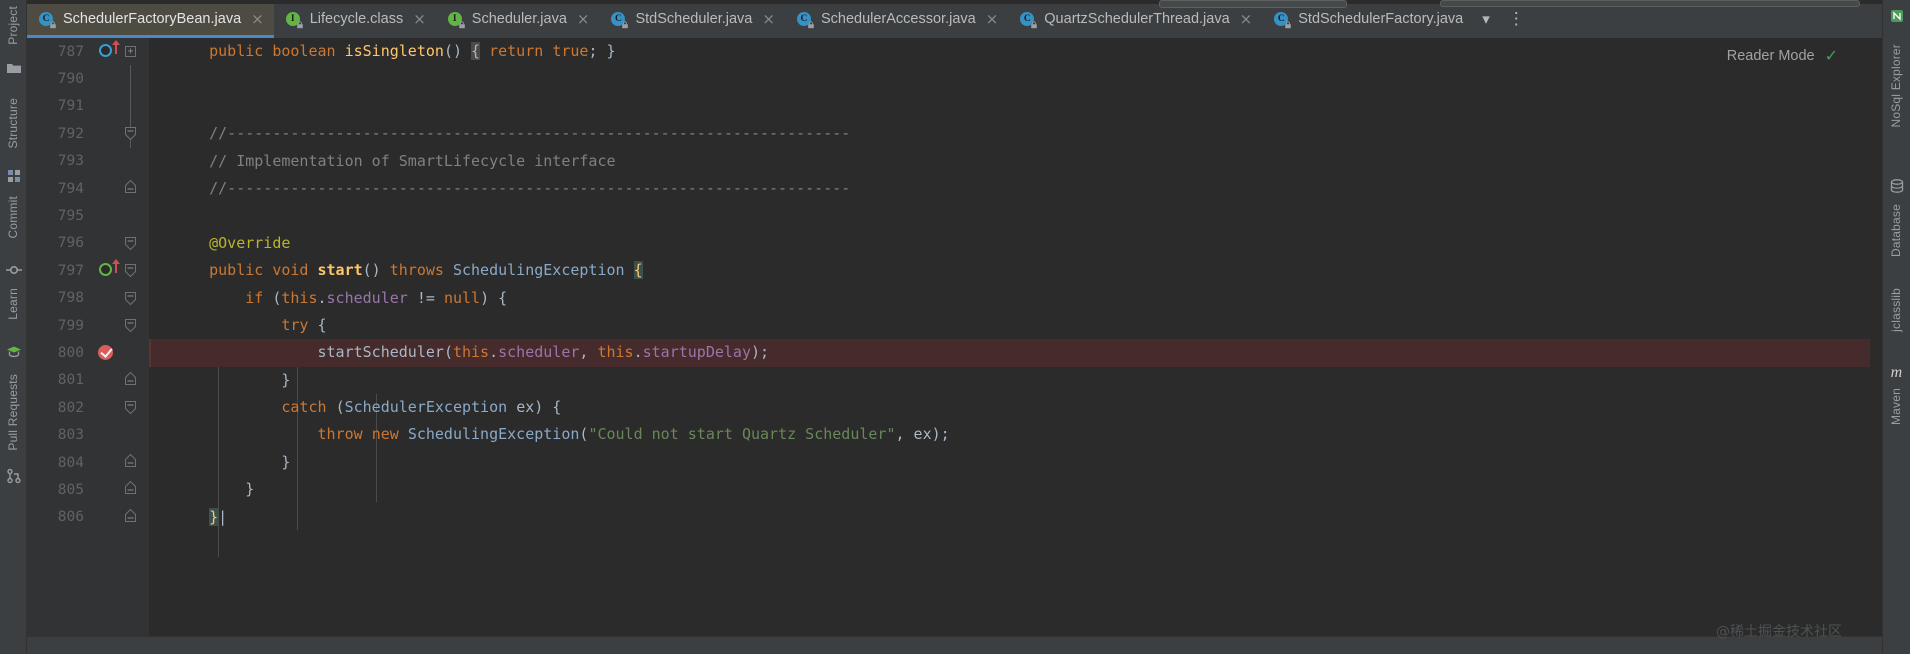 This screenshot has height=654, width=1910. Describe the element at coordinates (88, 106) in the screenshot. I see `gutter-row: 791` at that location.